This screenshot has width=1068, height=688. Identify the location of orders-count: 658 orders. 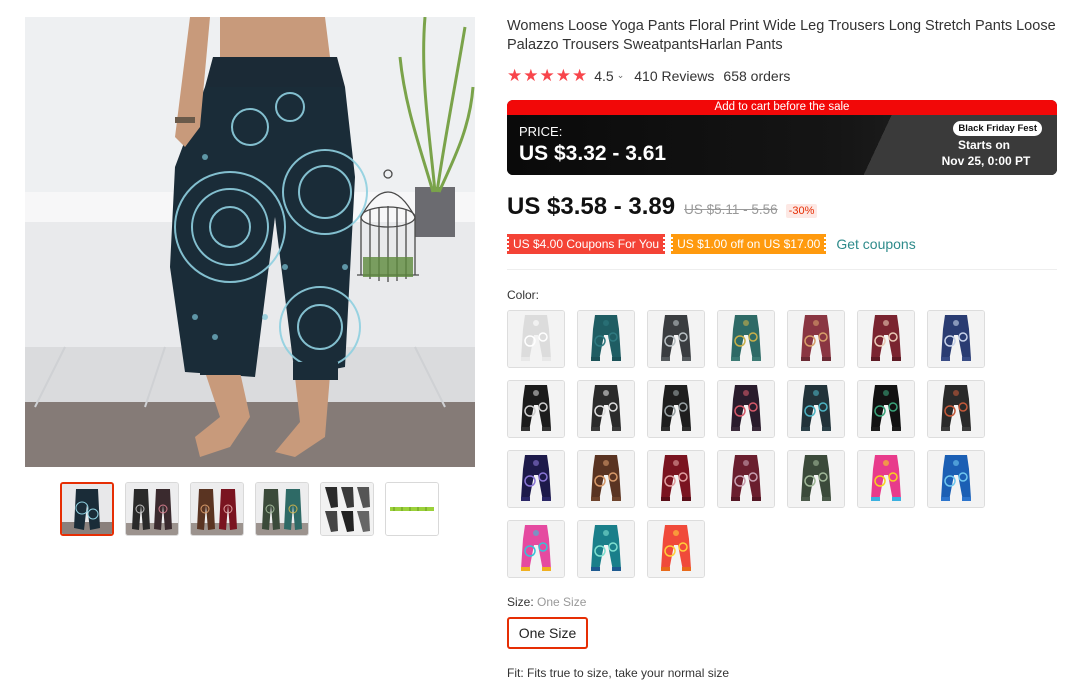
(757, 75).